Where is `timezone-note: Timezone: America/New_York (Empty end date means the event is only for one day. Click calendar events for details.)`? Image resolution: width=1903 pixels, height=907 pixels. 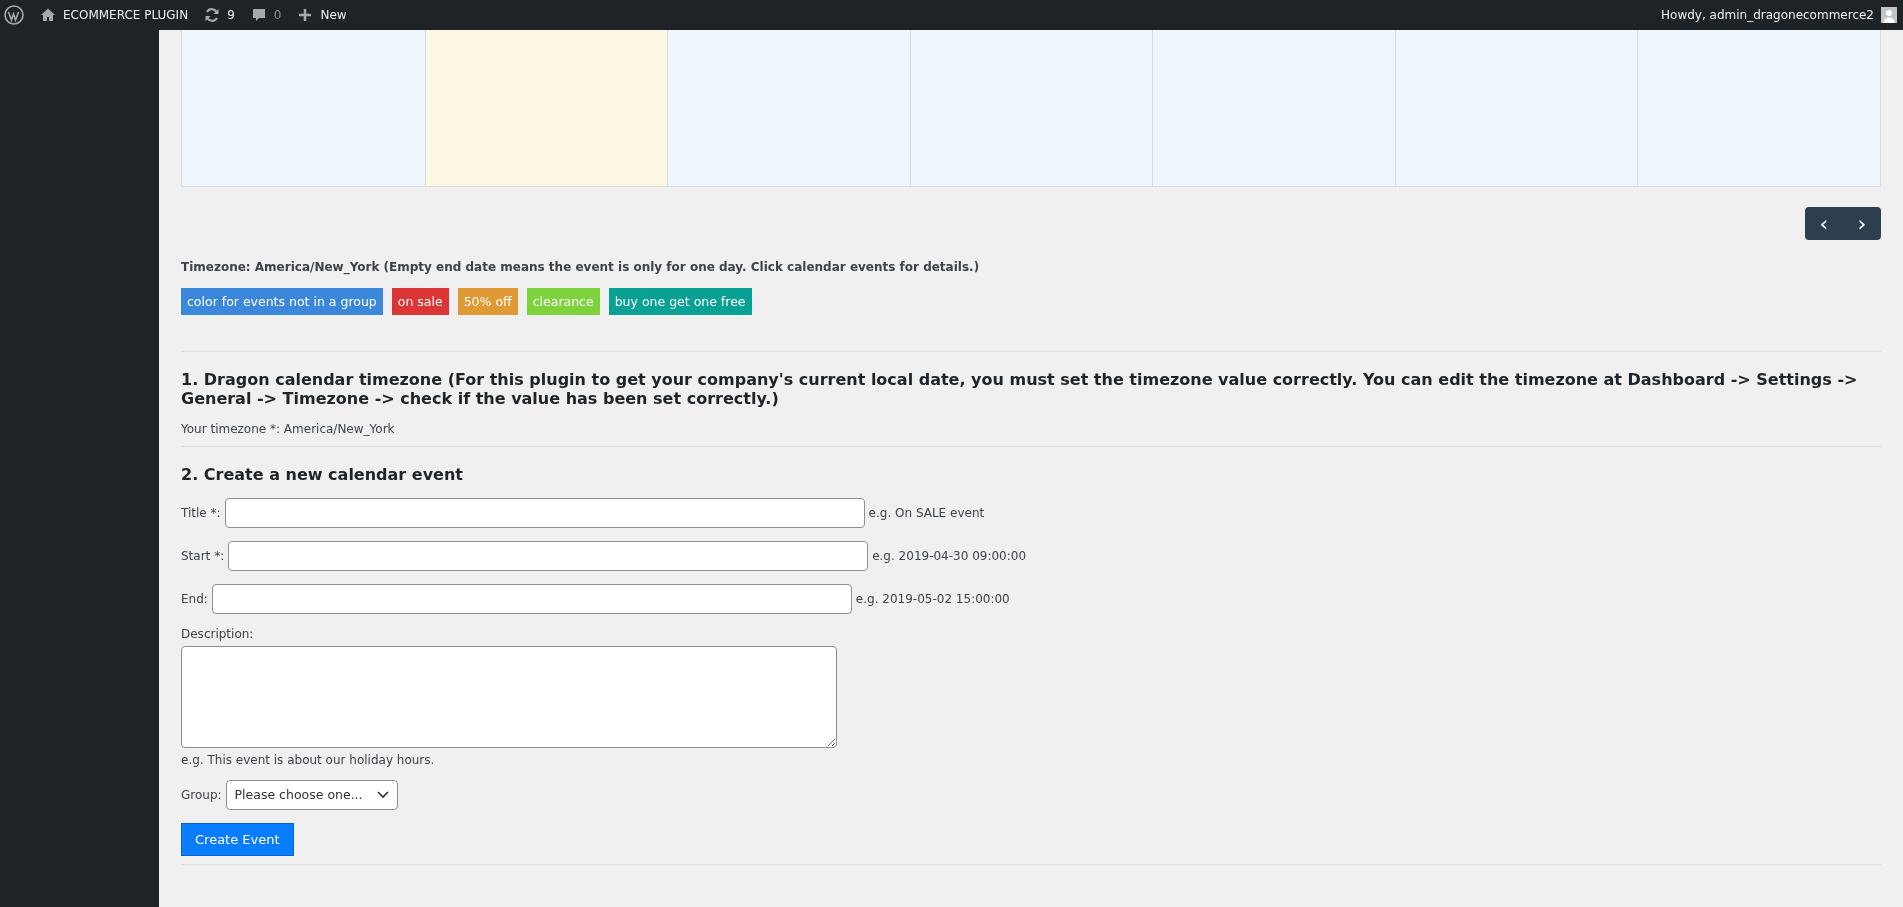
timezone-note: Timezone: America/New_York (Empty end date means the event is only for one day. Click calendar events for details.) is located at coordinates (581, 267).